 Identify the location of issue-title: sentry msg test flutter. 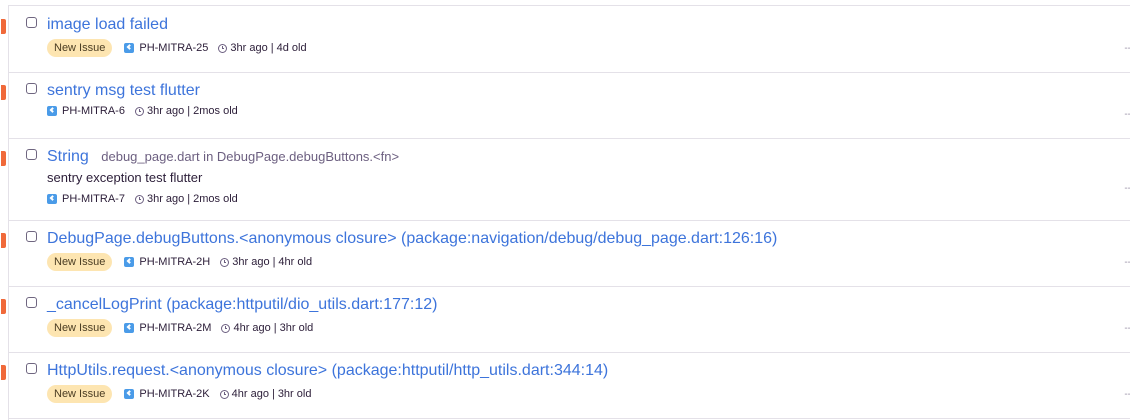
(123, 90).